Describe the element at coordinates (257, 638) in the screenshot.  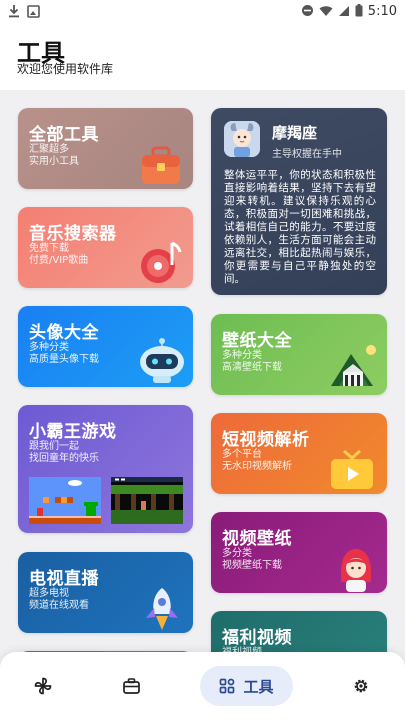
I see `card-title: 福利视频` at that location.